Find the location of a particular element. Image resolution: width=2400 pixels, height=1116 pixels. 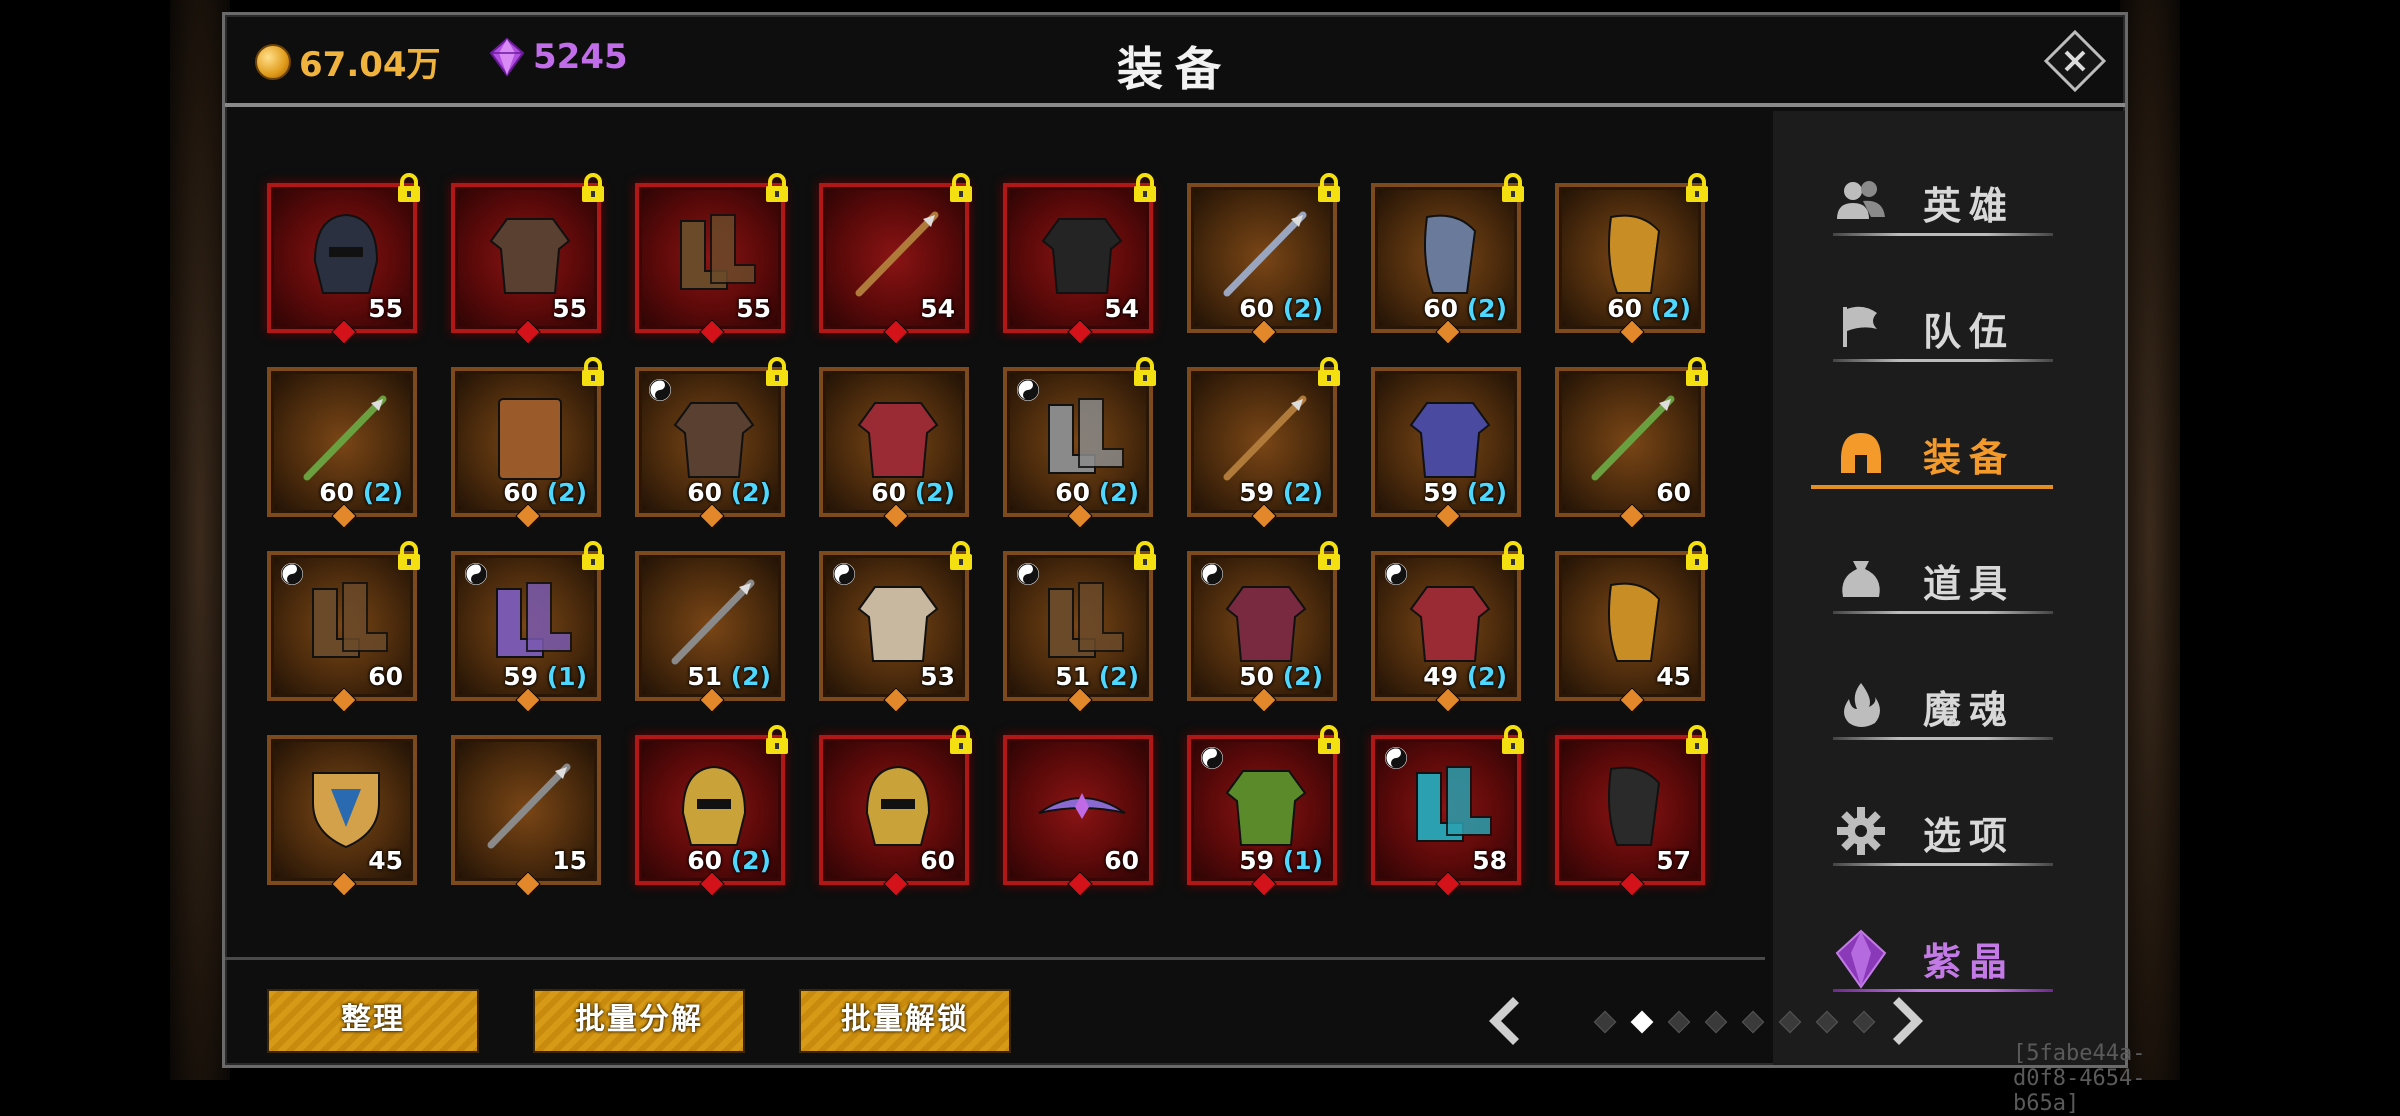

sidebar-underline is located at coordinates (1943, 612).